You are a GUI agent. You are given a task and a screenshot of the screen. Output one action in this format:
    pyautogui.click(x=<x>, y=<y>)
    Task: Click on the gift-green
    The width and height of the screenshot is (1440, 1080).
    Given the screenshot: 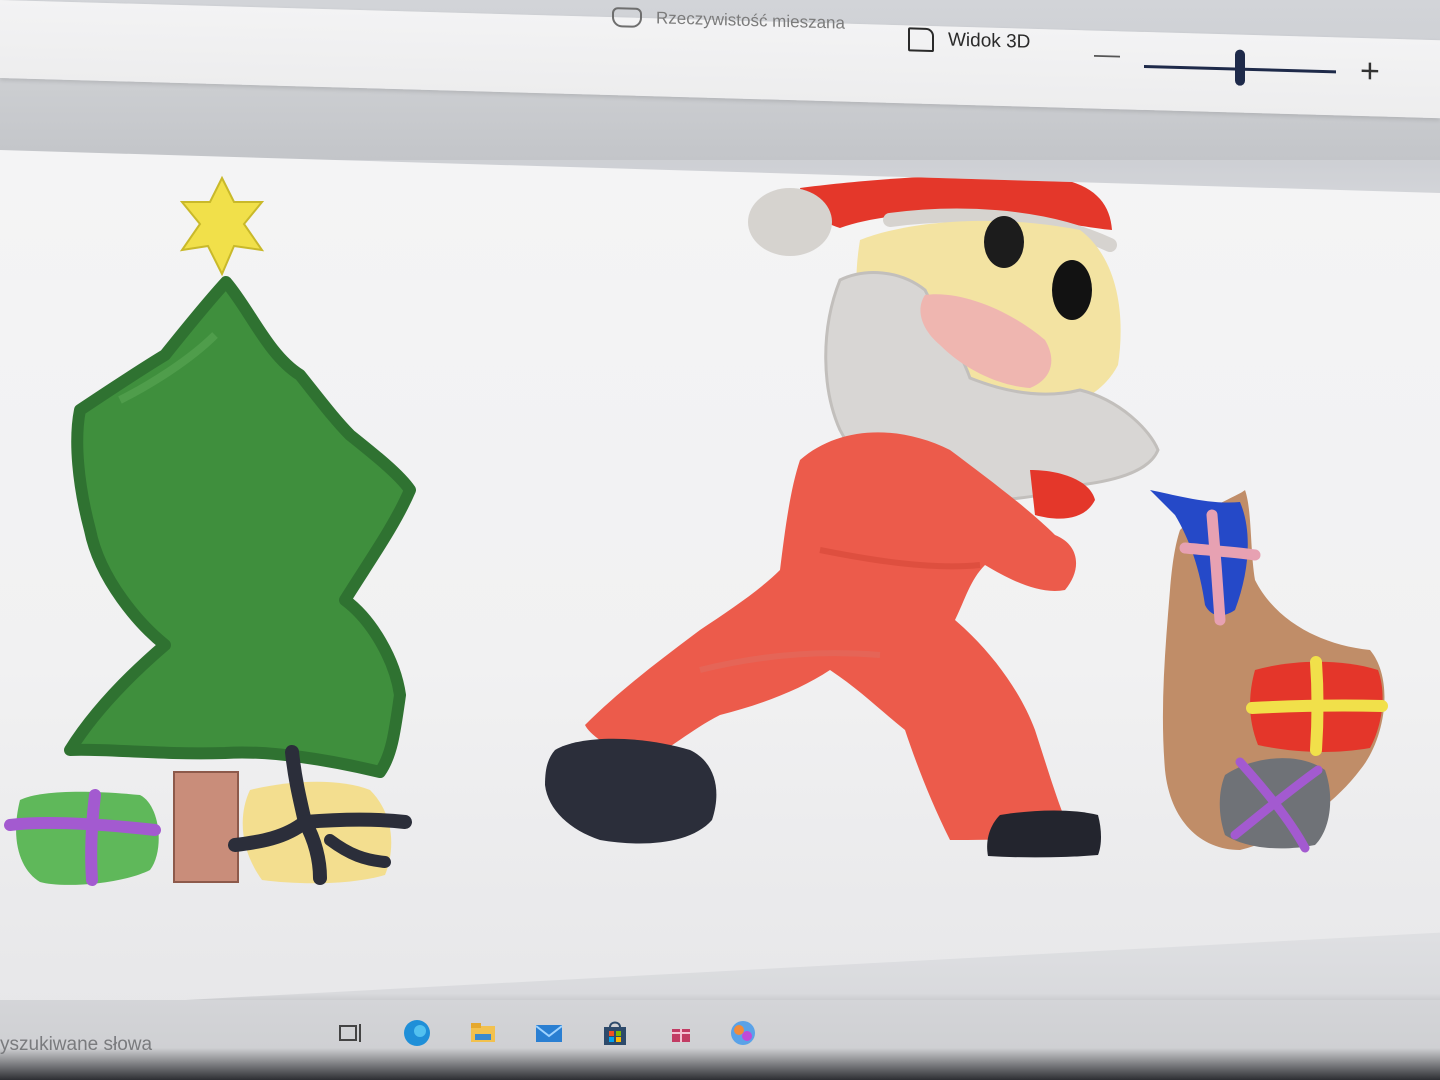 What is the action you would take?
    pyautogui.click(x=82, y=837)
    